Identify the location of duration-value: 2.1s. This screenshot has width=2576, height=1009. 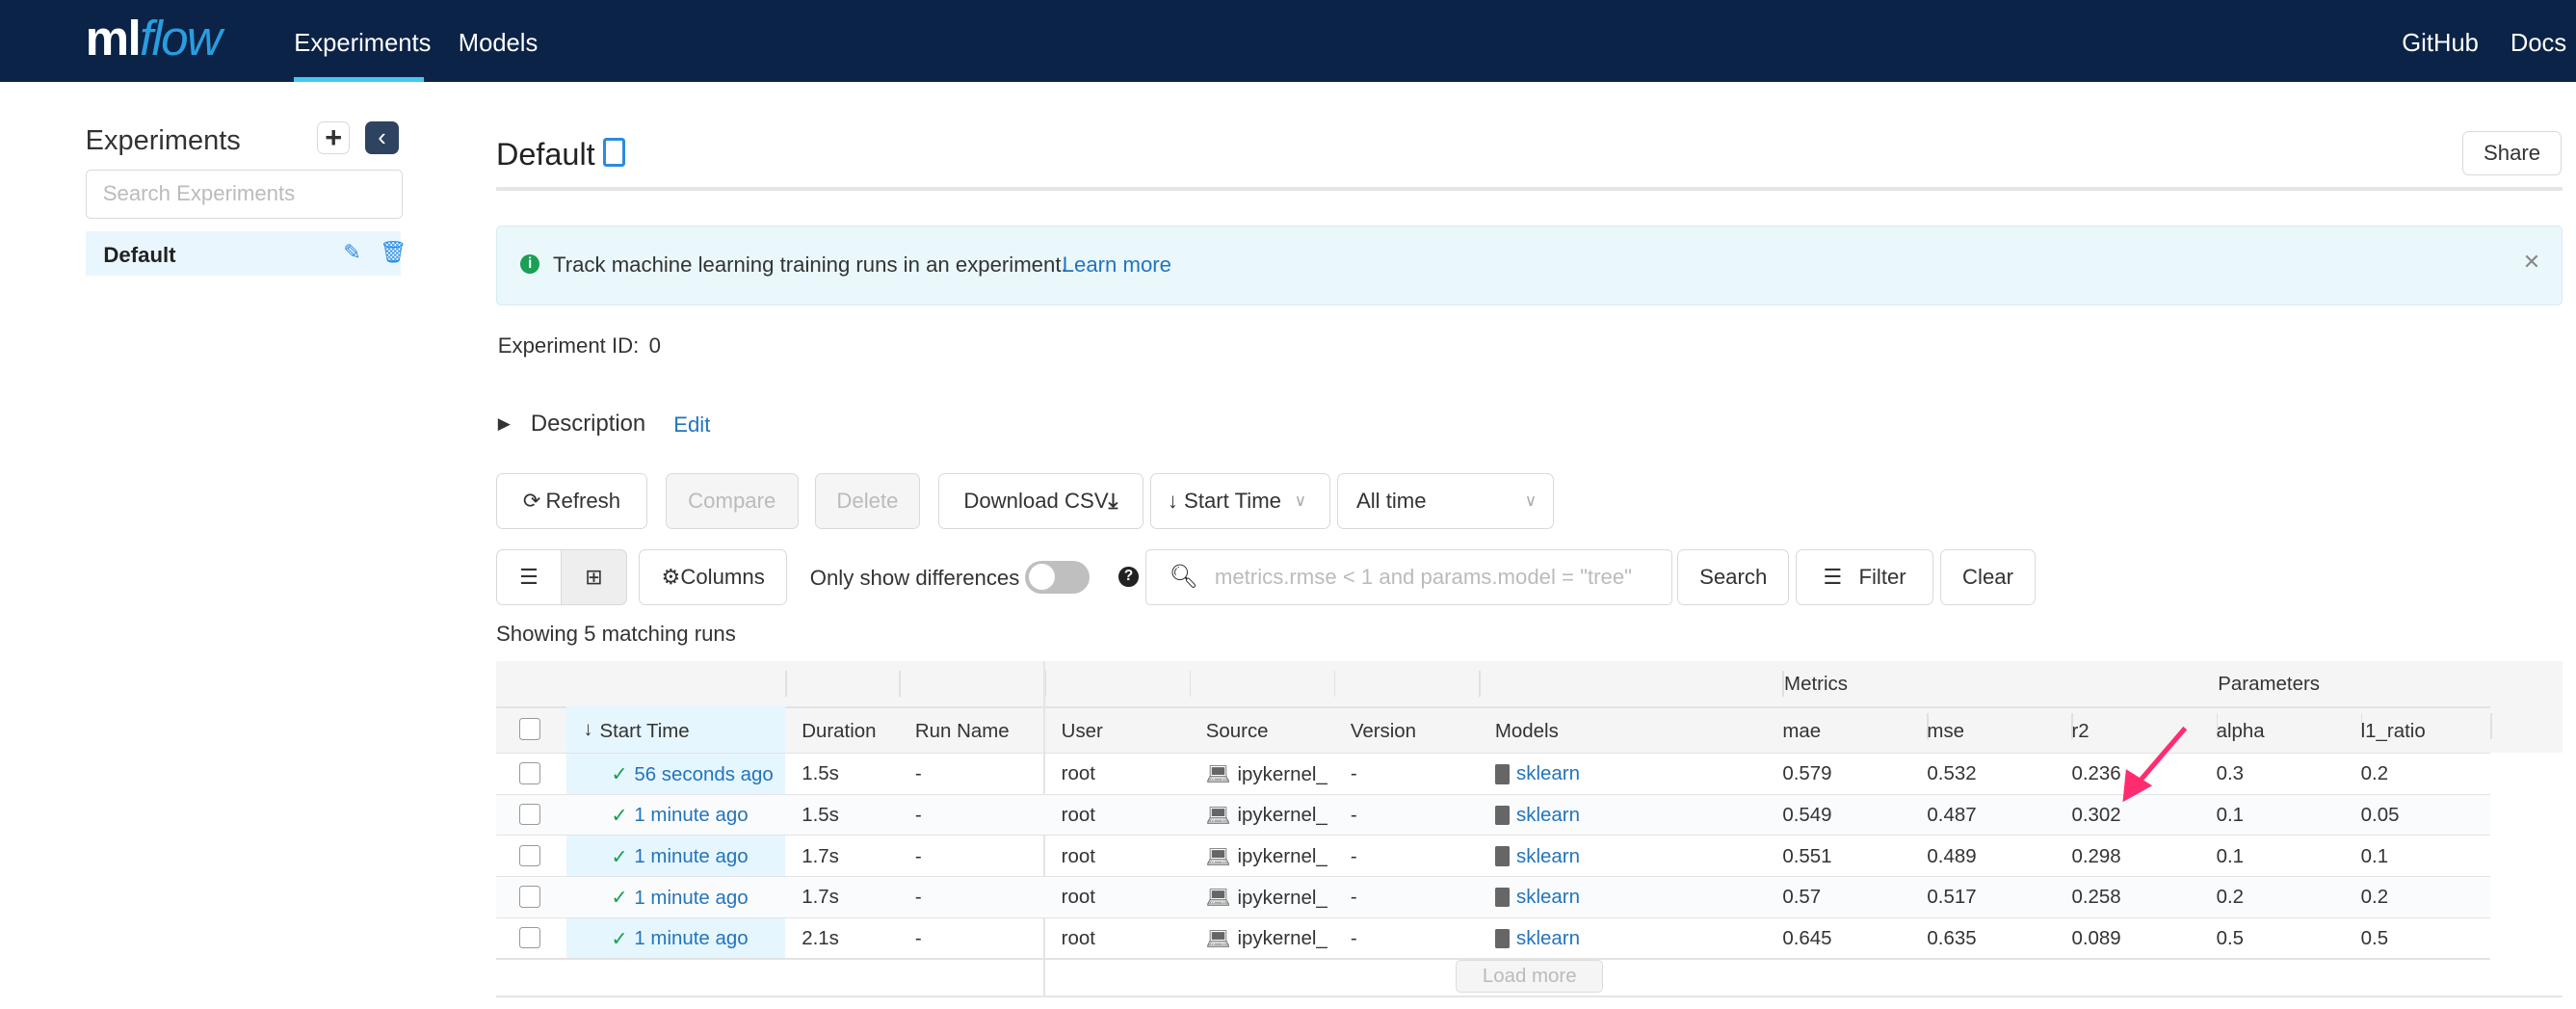
(820, 937).